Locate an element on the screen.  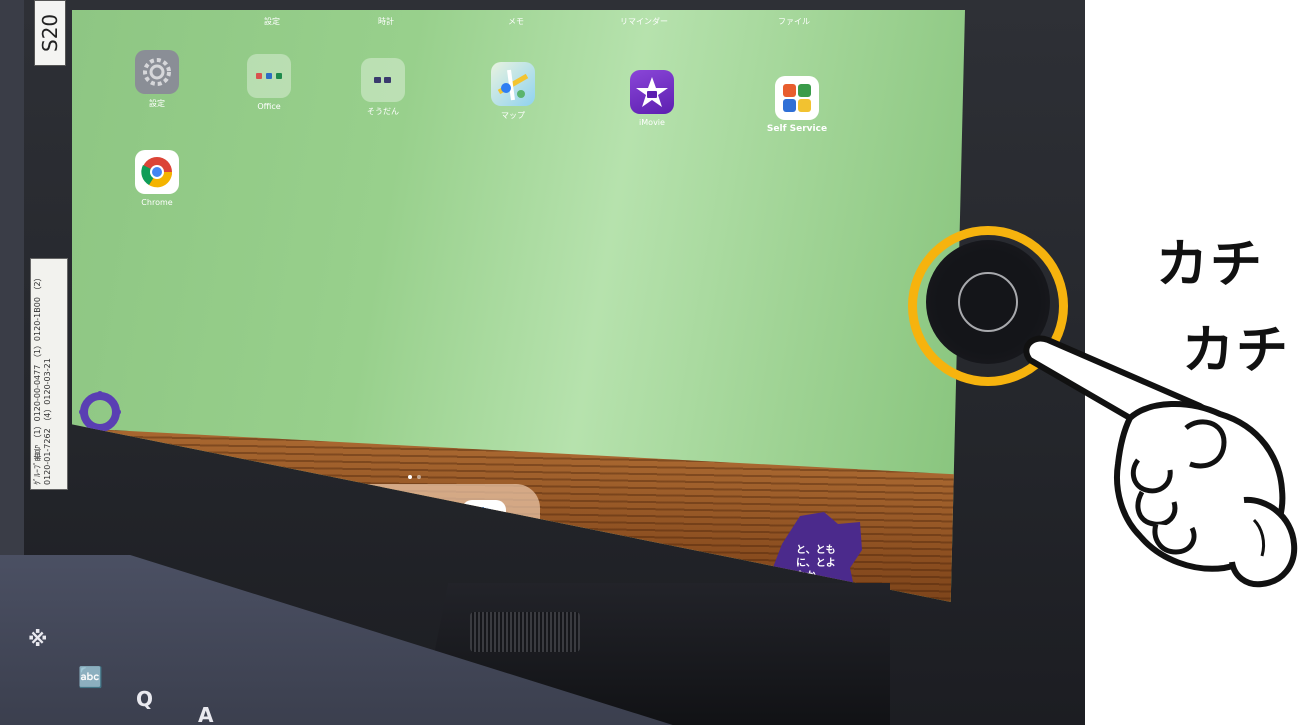
chrome-icon is located at coordinates (157, 172).